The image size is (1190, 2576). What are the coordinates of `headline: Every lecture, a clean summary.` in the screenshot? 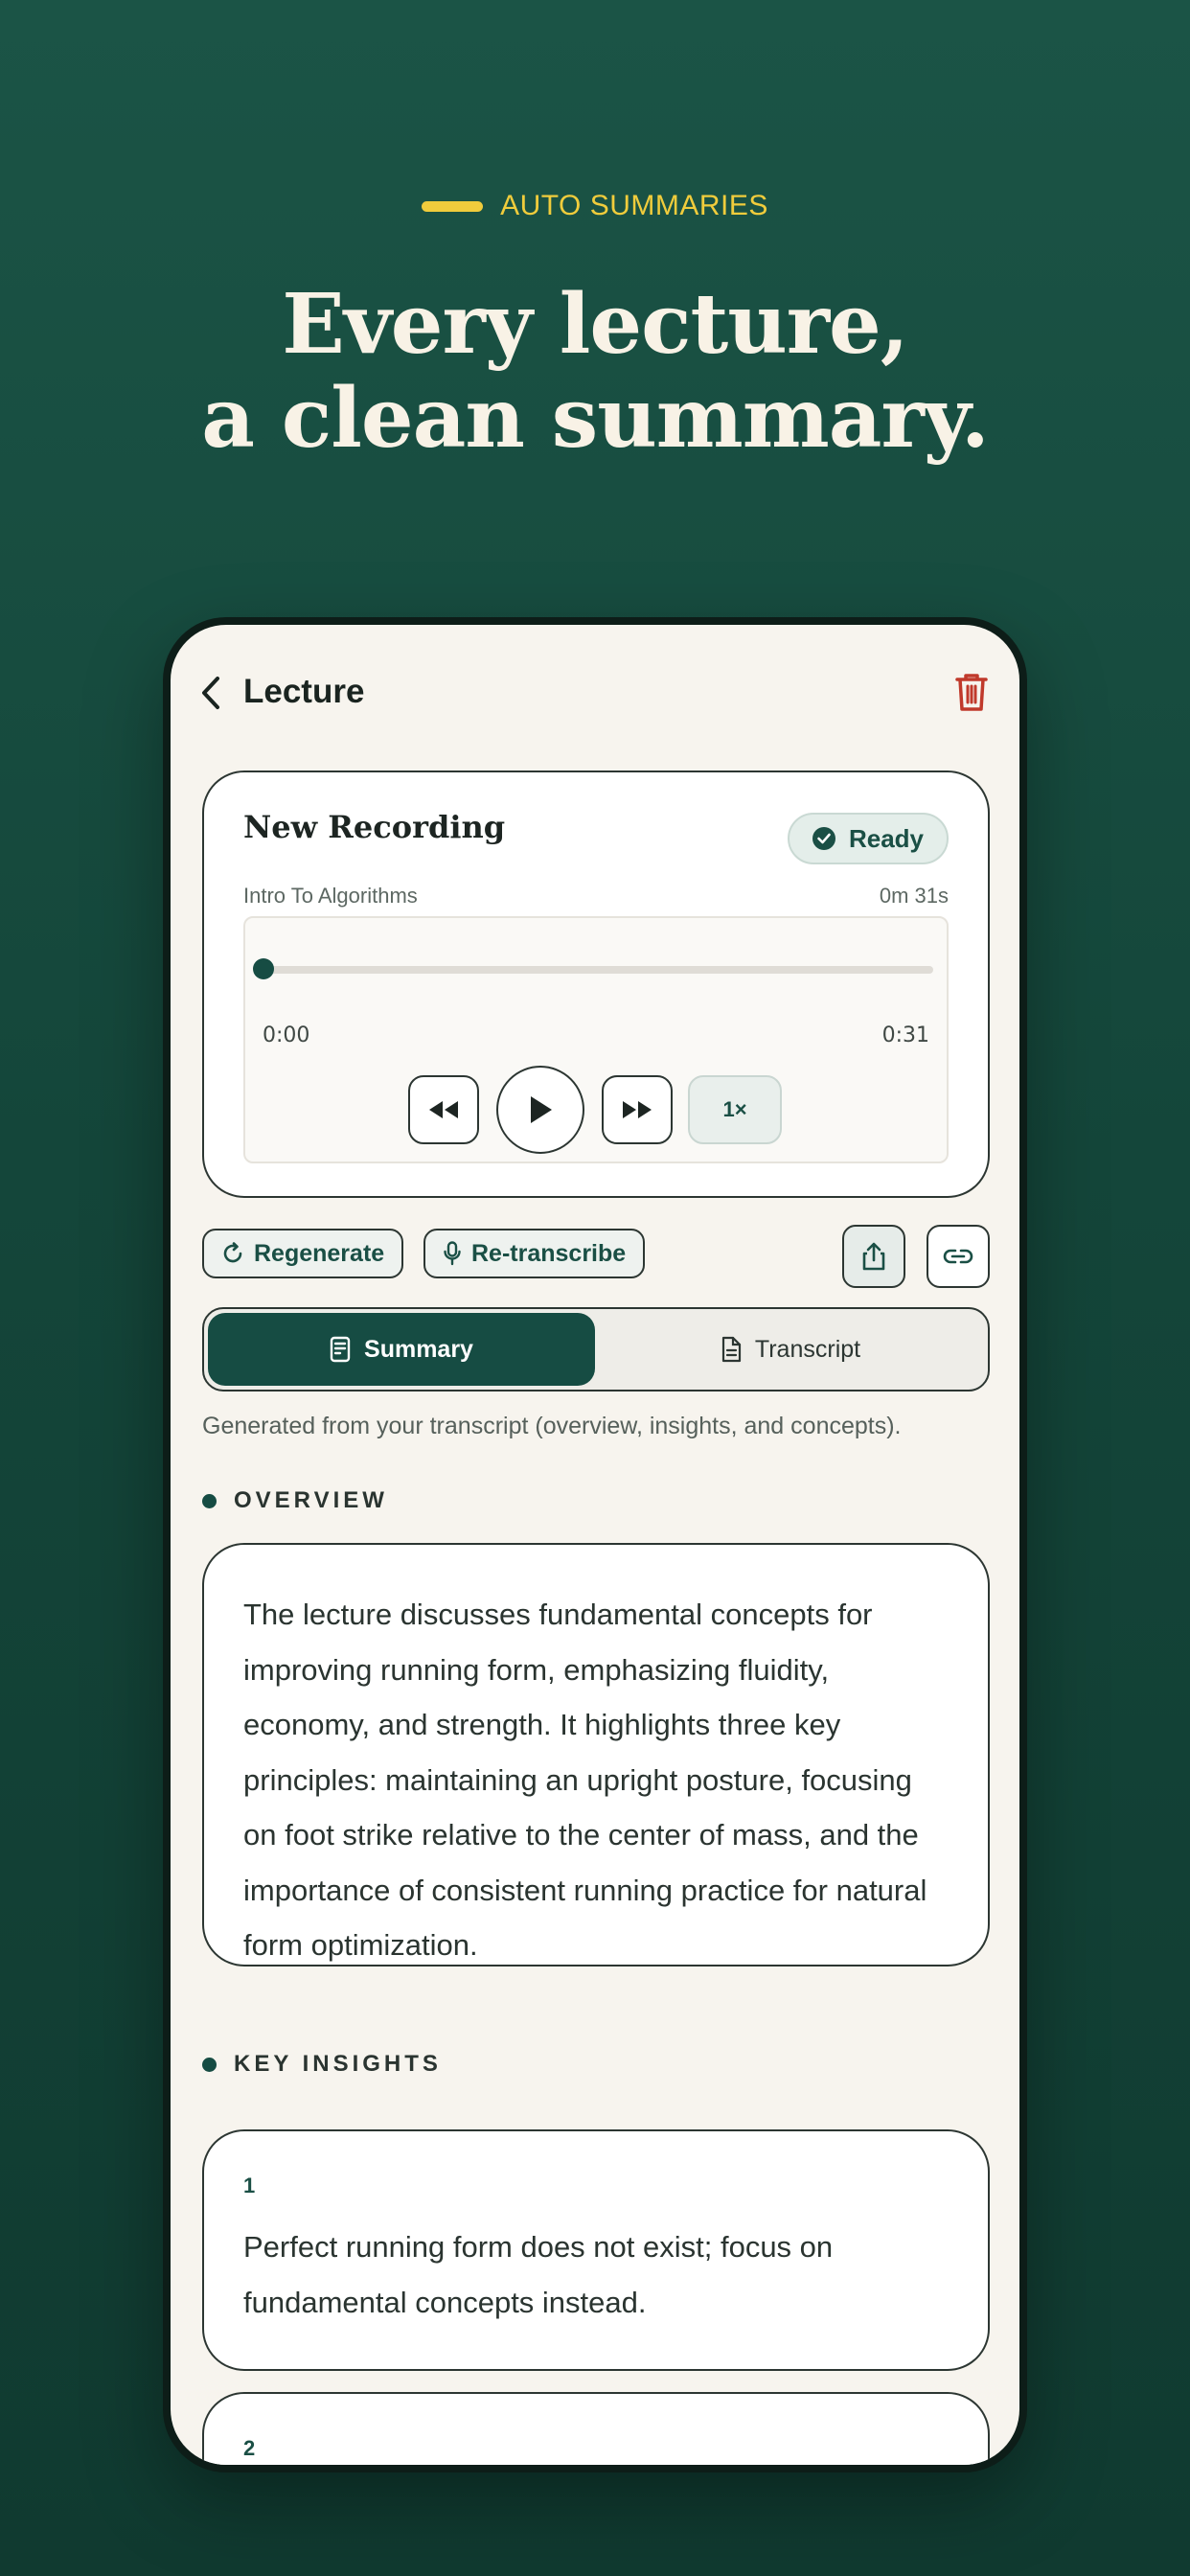 It's located at (595, 372).